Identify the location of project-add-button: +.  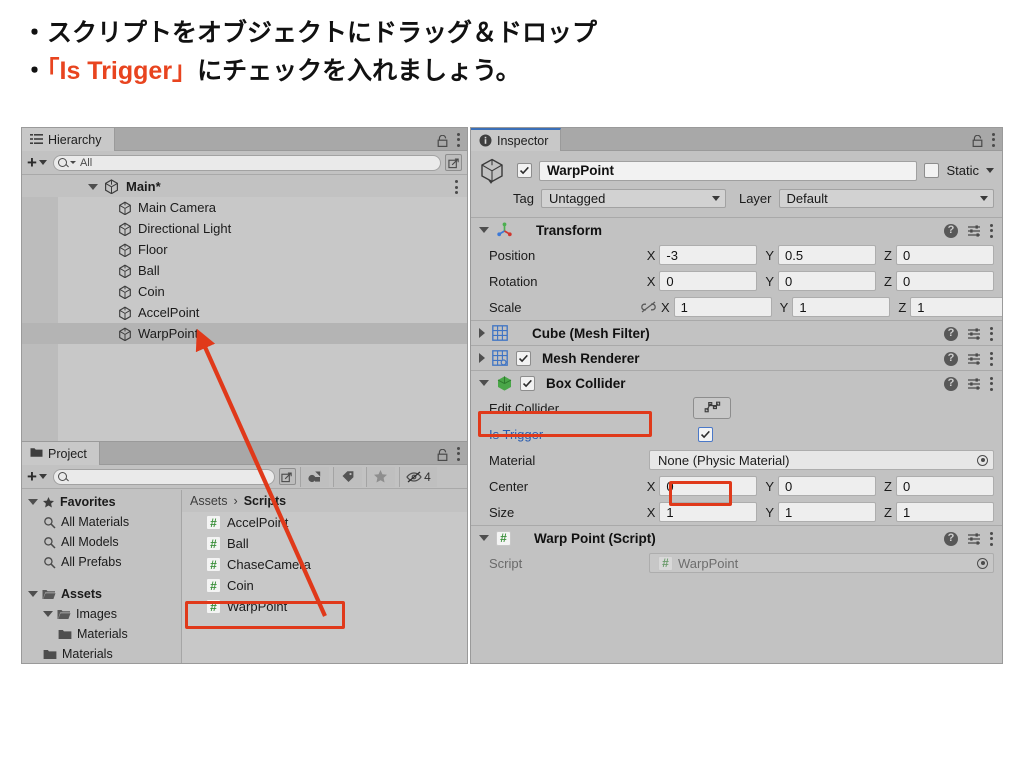
(38, 476).